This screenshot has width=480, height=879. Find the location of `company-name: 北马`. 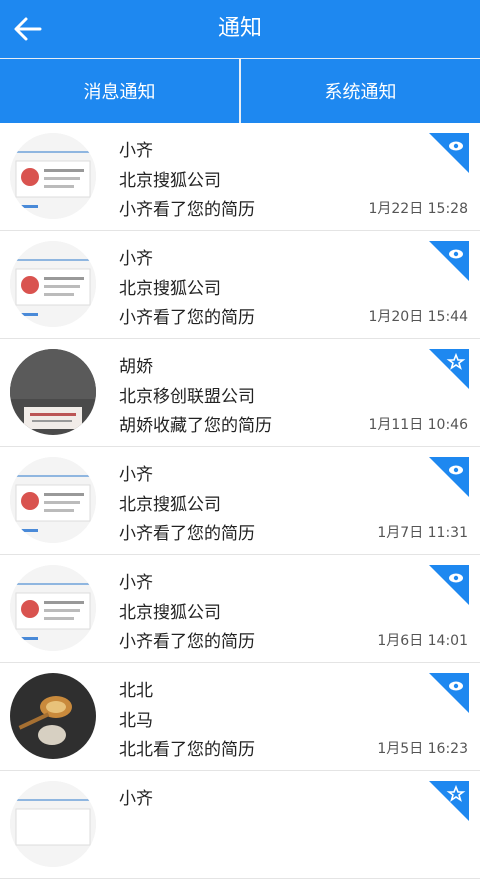

company-name: 北马 is located at coordinates (136, 721).